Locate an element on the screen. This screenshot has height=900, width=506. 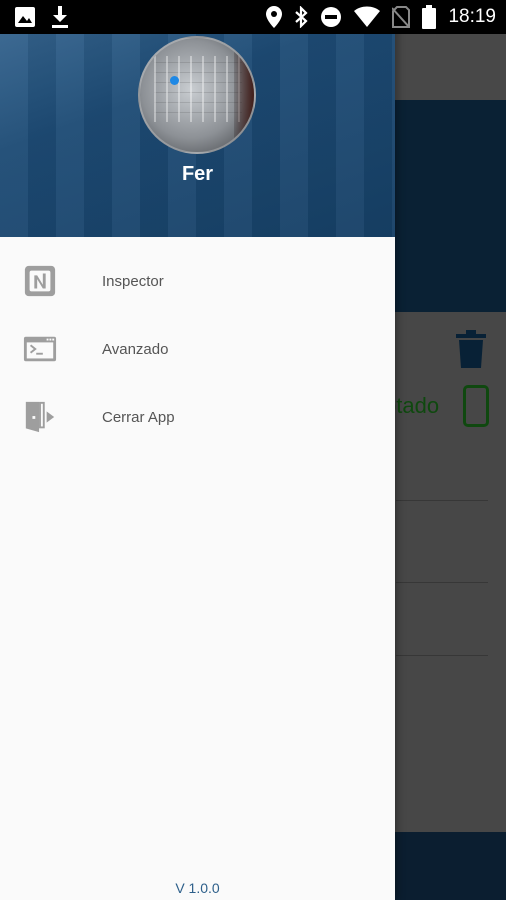
do-not-disturb-icon is located at coordinates (331, 17).